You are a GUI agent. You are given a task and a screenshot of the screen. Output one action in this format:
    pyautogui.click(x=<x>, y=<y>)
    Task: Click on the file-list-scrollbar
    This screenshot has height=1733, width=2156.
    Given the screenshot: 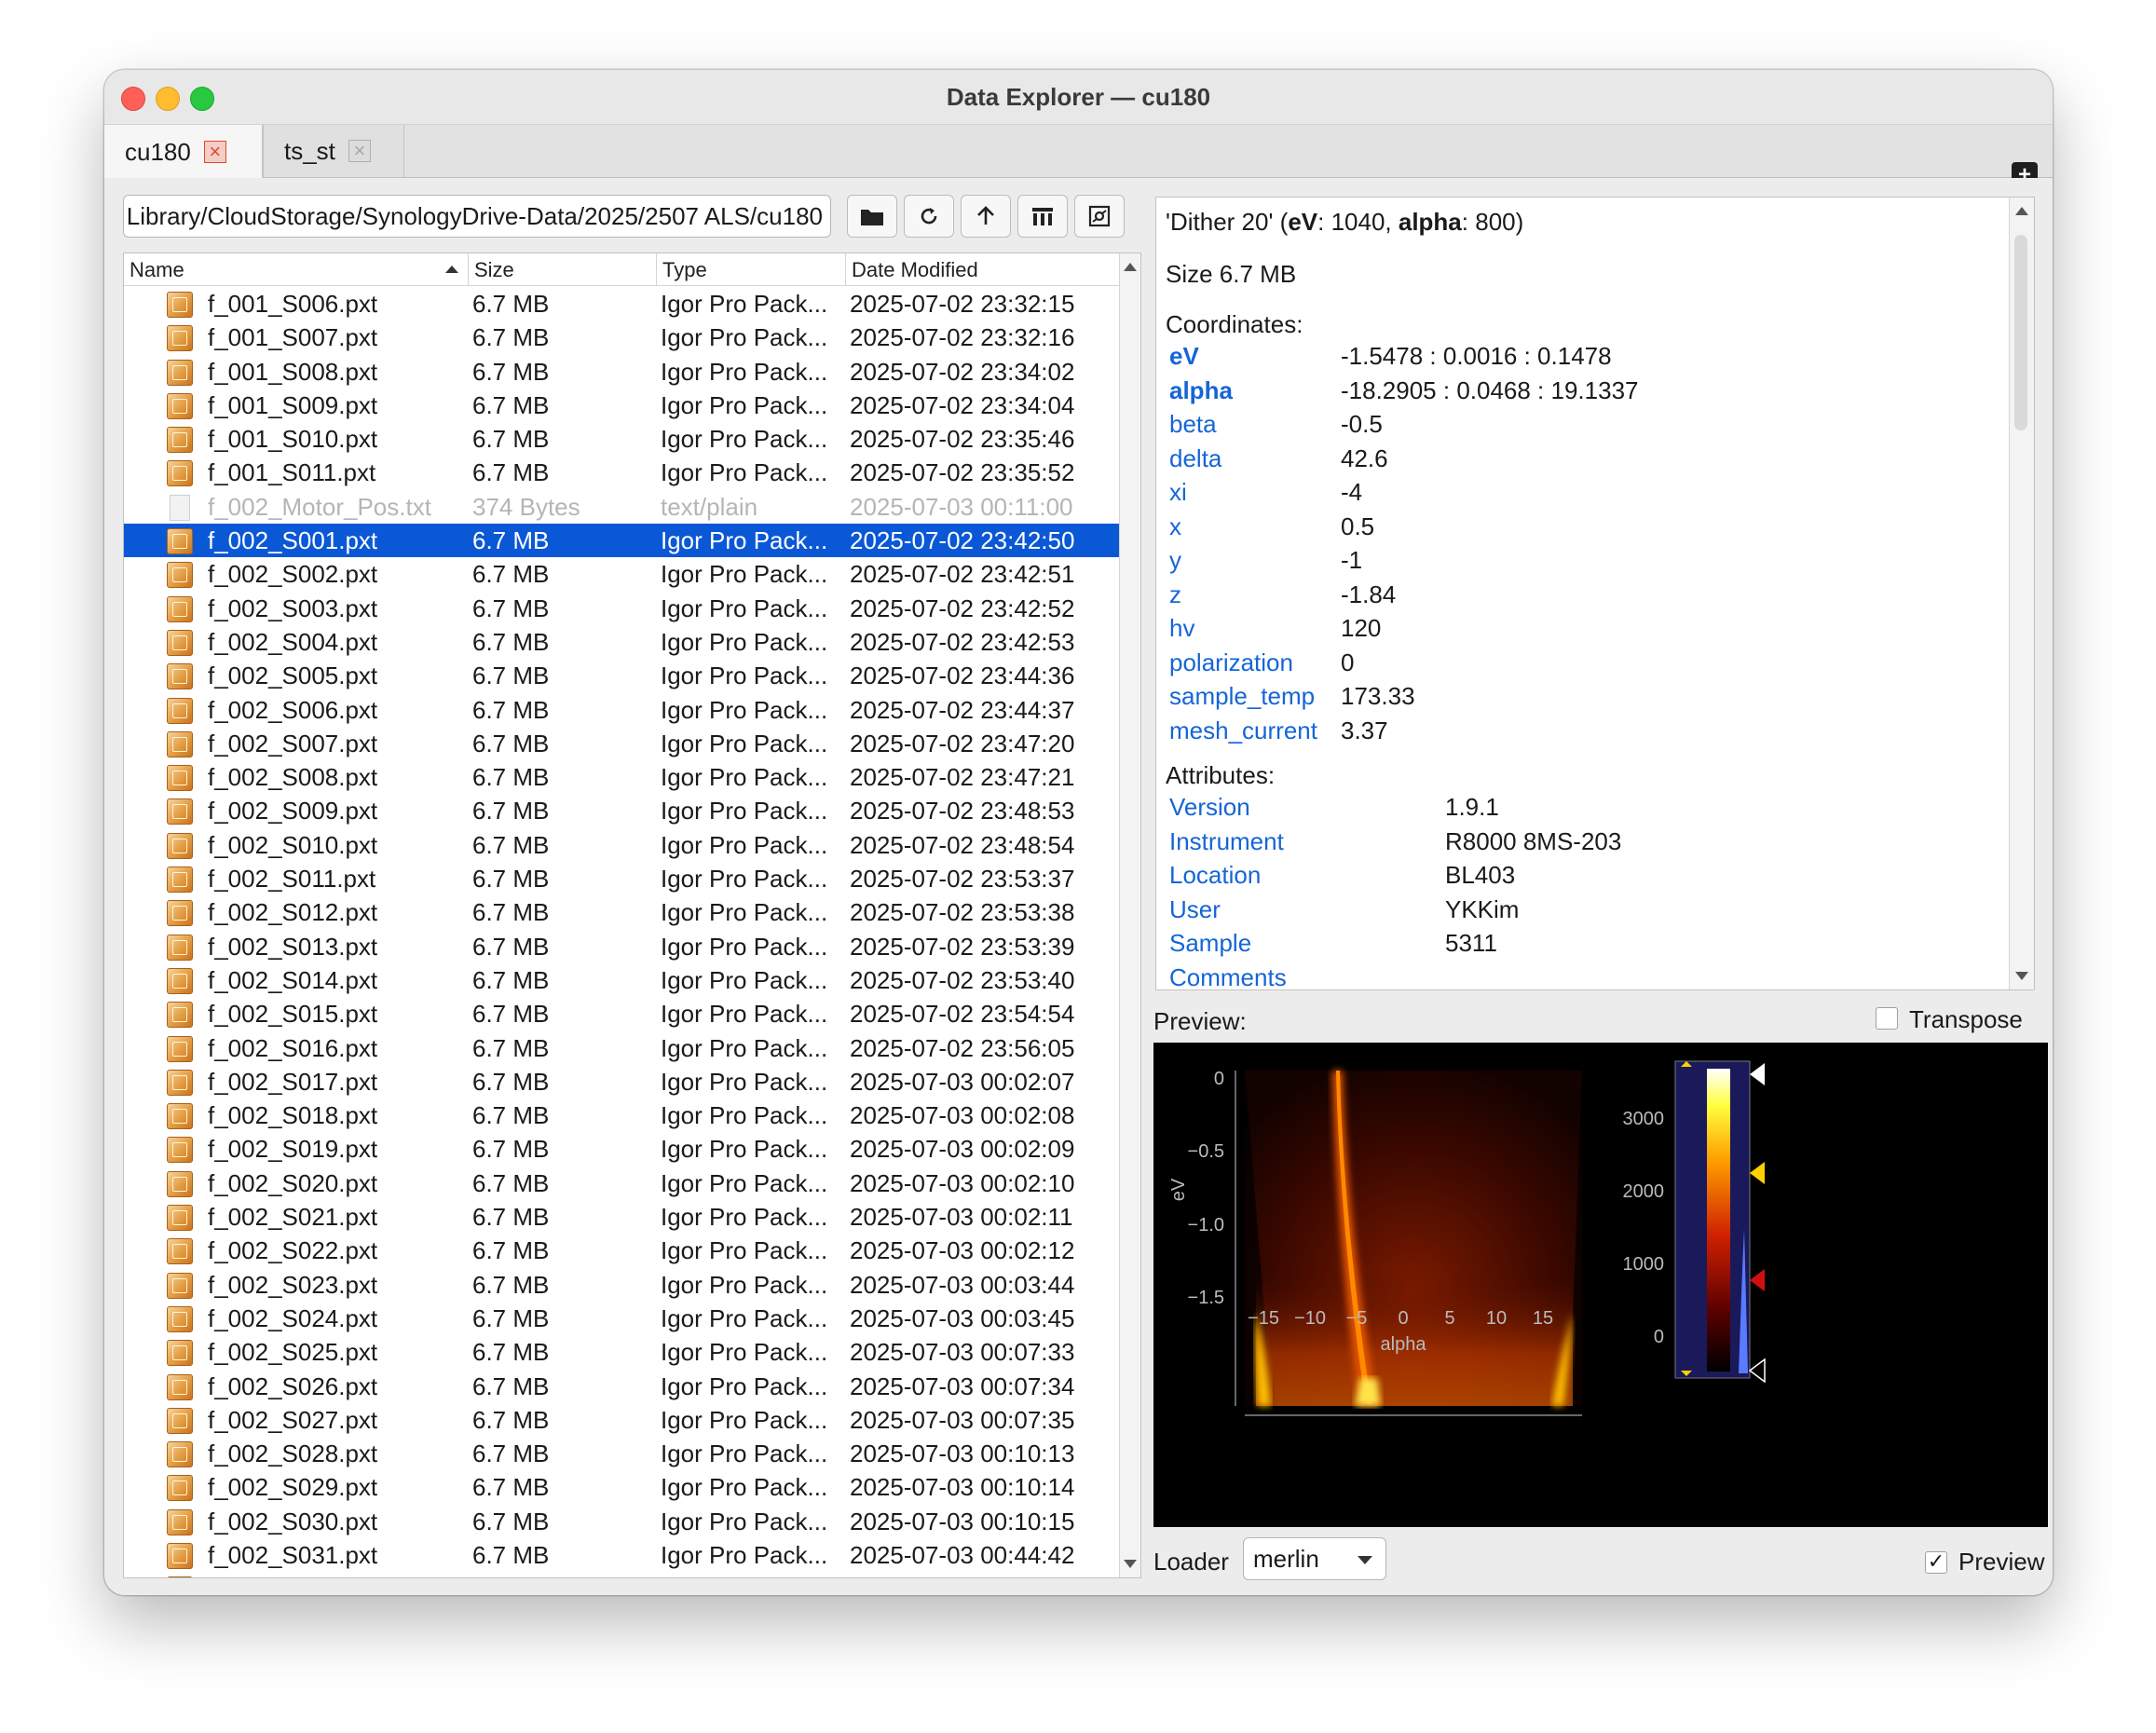 What is the action you would take?
    pyautogui.click(x=1129, y=915)
    